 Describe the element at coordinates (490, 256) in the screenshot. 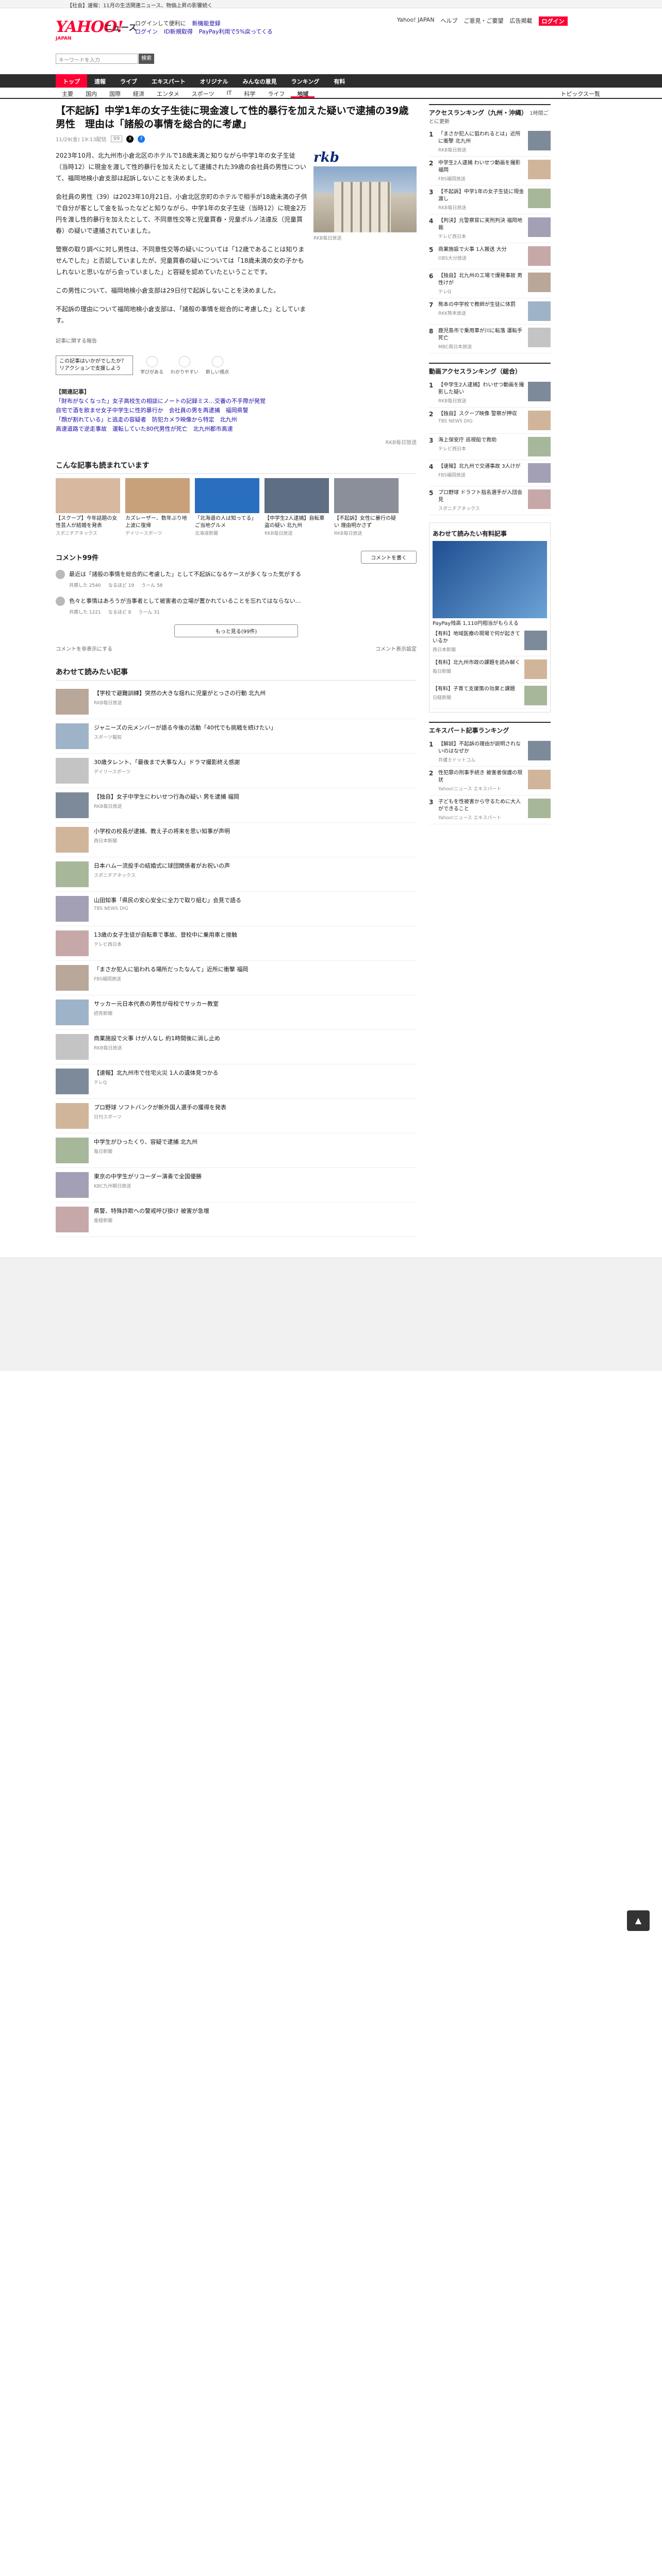

I see `side-list-item: 5 商業施設で火事 1人搬送 大分 OBS大分放送` at that location.